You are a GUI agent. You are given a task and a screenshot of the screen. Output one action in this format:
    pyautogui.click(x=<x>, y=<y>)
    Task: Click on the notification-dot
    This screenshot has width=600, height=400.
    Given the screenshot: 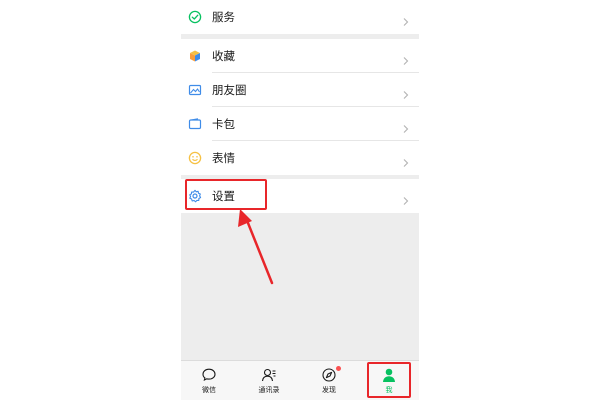 What is the action you would take?
    pyautogui.click(x=338, y=368)
    